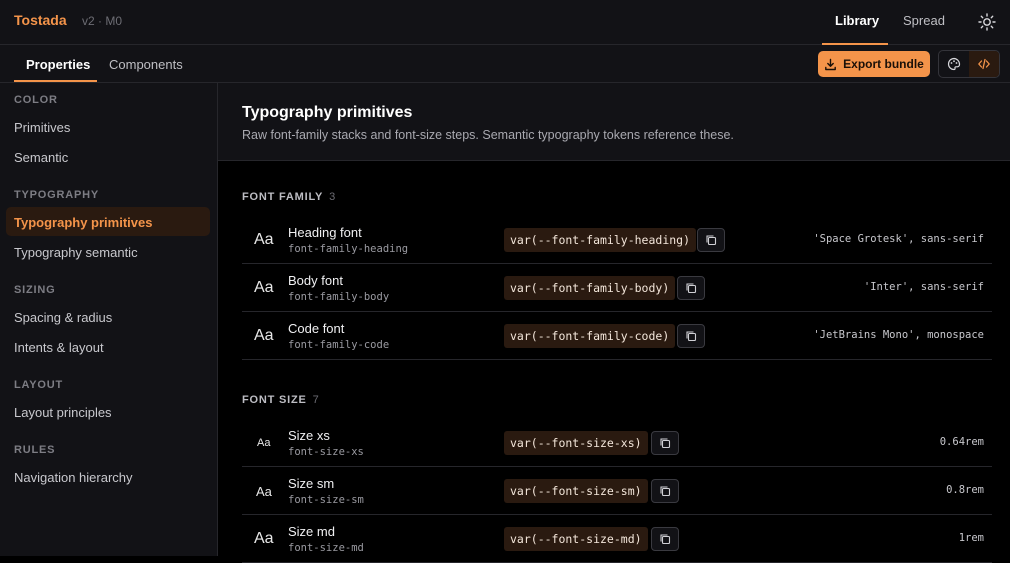 The height and width of the screenshot is (563, 1010). What do you see at coordinates (348, 249) in the screenshot?
I see `token-id: font-family-heading` at bounding box center [348, 249].